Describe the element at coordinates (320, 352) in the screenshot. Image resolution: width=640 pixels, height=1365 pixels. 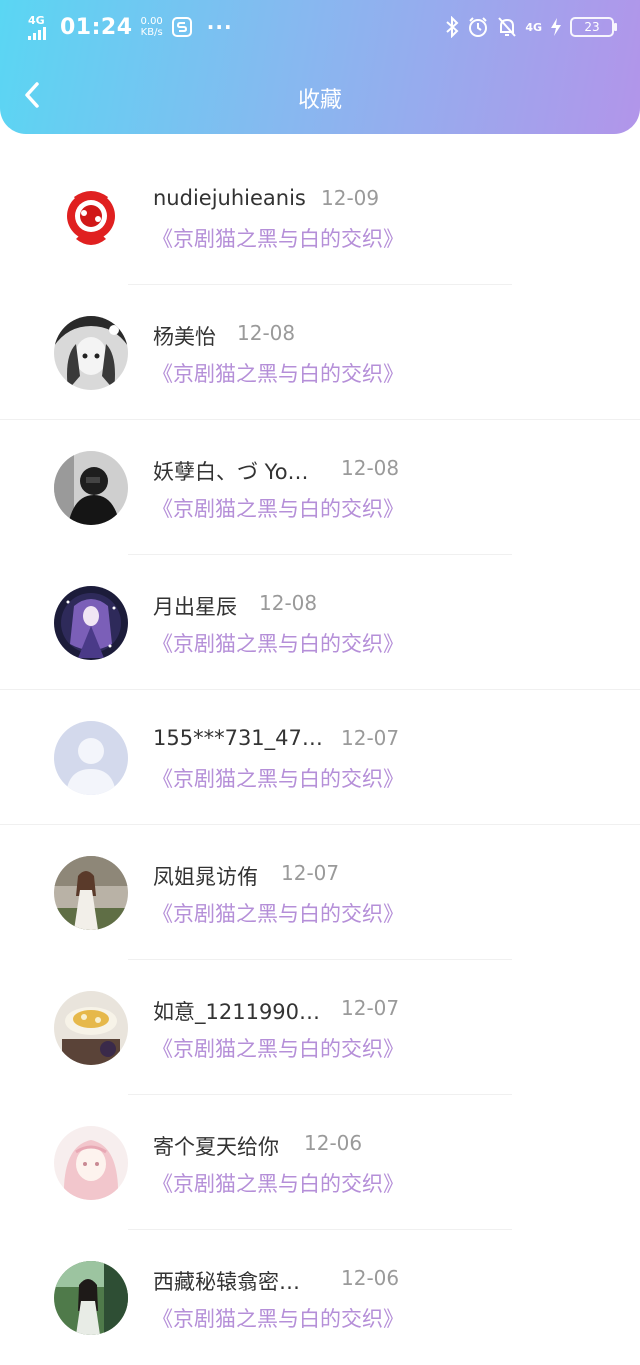
I see `list-item: 杨美怡 12-08 《京剧猫之黑与白的交织》` at that location.